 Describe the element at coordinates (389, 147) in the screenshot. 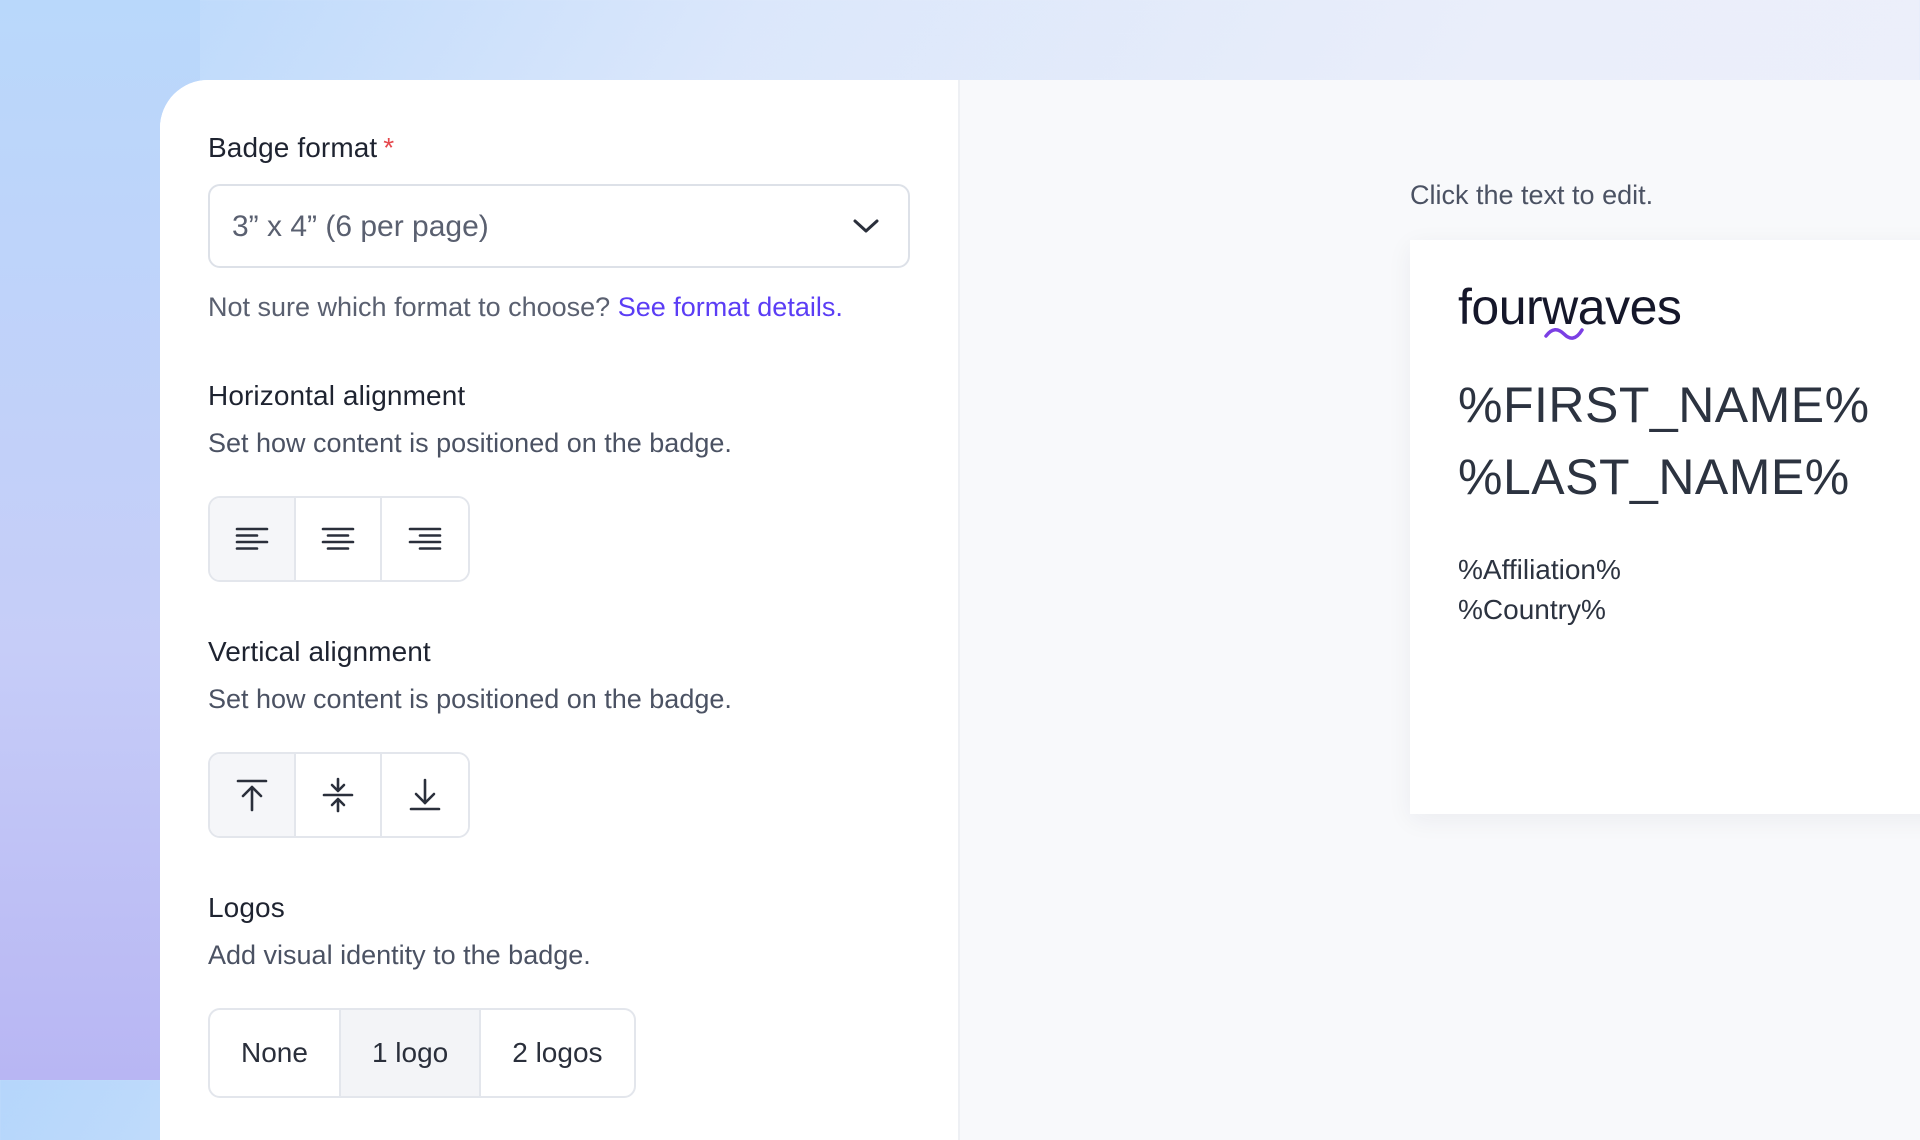

I see `required-asterisk: *` at that location.